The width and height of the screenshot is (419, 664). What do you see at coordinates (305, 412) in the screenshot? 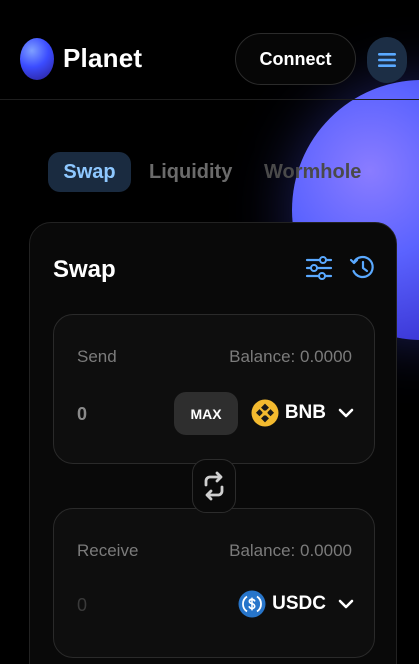
I see `send-token-name: BNB` at bounding box center [305, 412].